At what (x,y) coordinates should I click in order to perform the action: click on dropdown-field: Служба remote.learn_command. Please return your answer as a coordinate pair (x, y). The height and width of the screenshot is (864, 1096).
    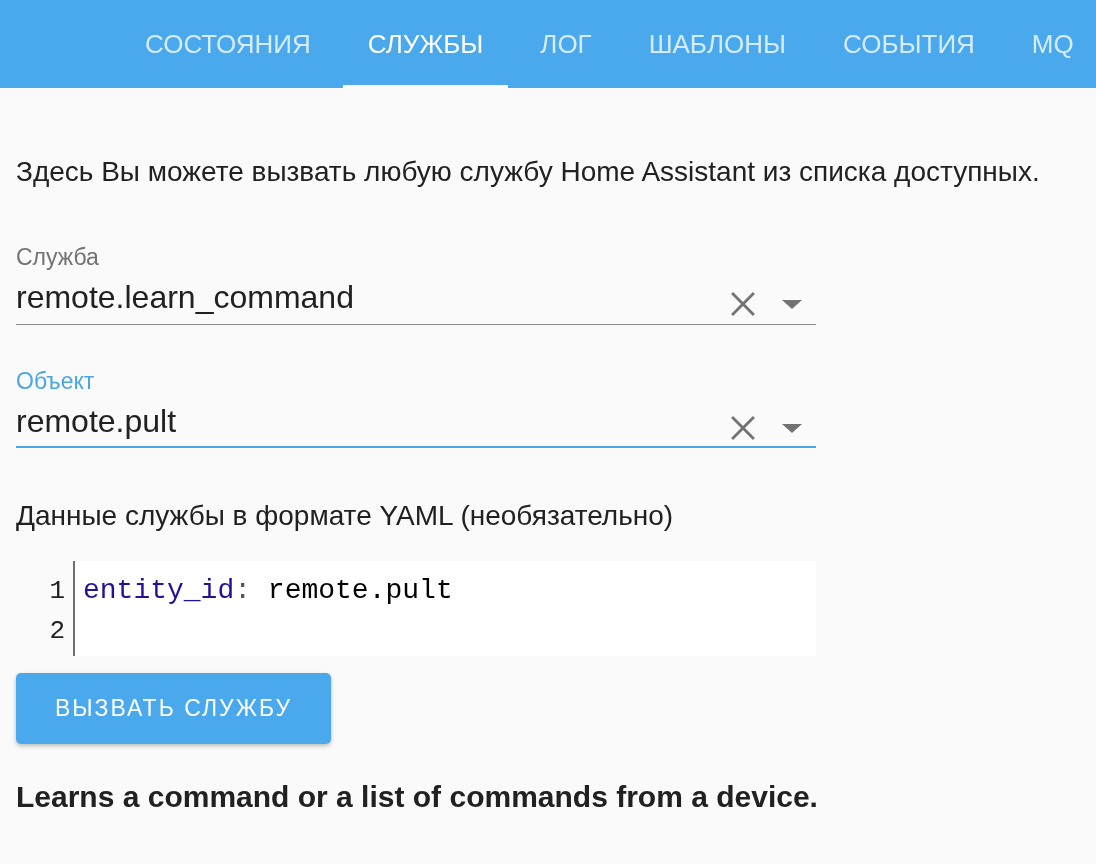
    Looking at the image, I should click on (416, 284).